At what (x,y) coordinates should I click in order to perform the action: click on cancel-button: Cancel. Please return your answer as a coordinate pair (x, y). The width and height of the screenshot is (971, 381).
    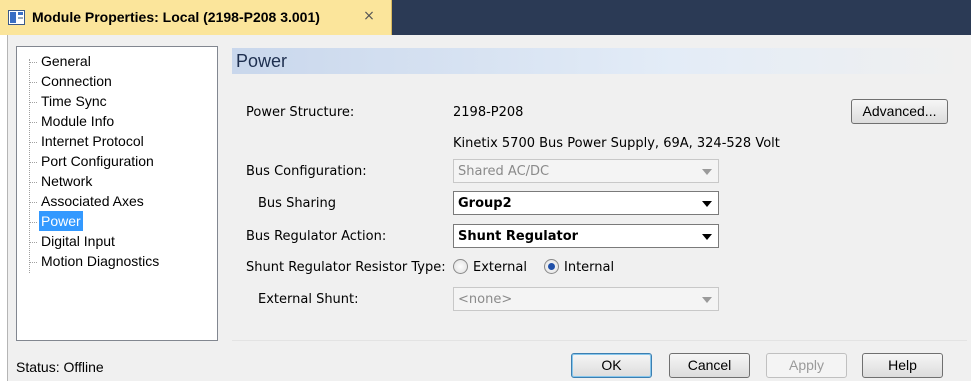
    Looking at the image, I should click on (709, 365).